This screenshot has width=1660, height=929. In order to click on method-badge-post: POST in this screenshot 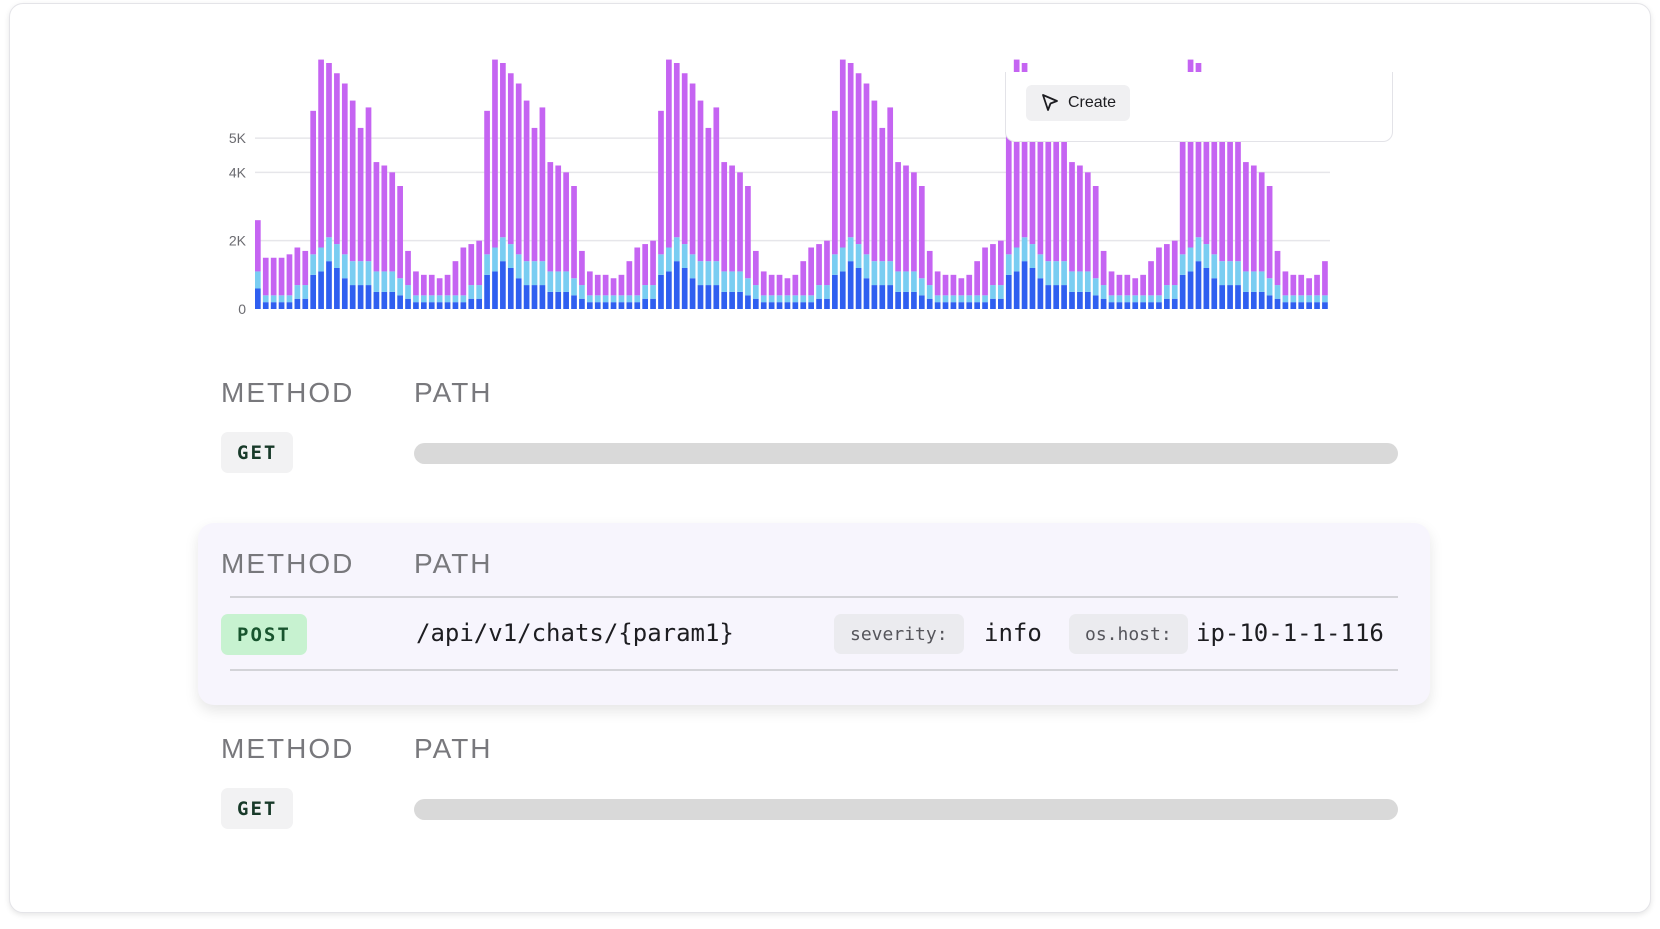, I will do `click(264, 634)`.